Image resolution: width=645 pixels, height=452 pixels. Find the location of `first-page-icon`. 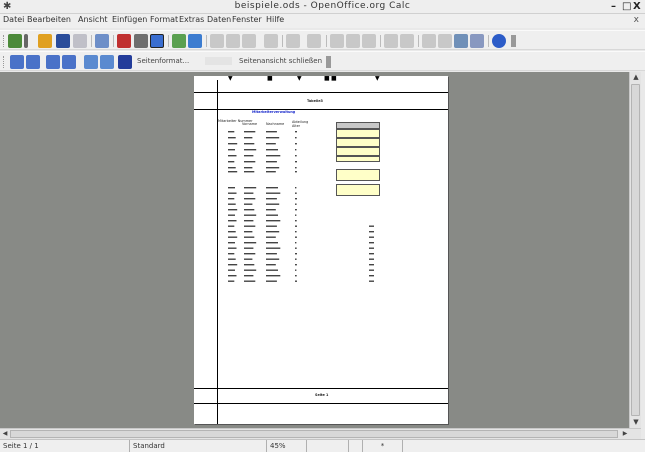

first-page-icon is located at coordinates (53, 62).